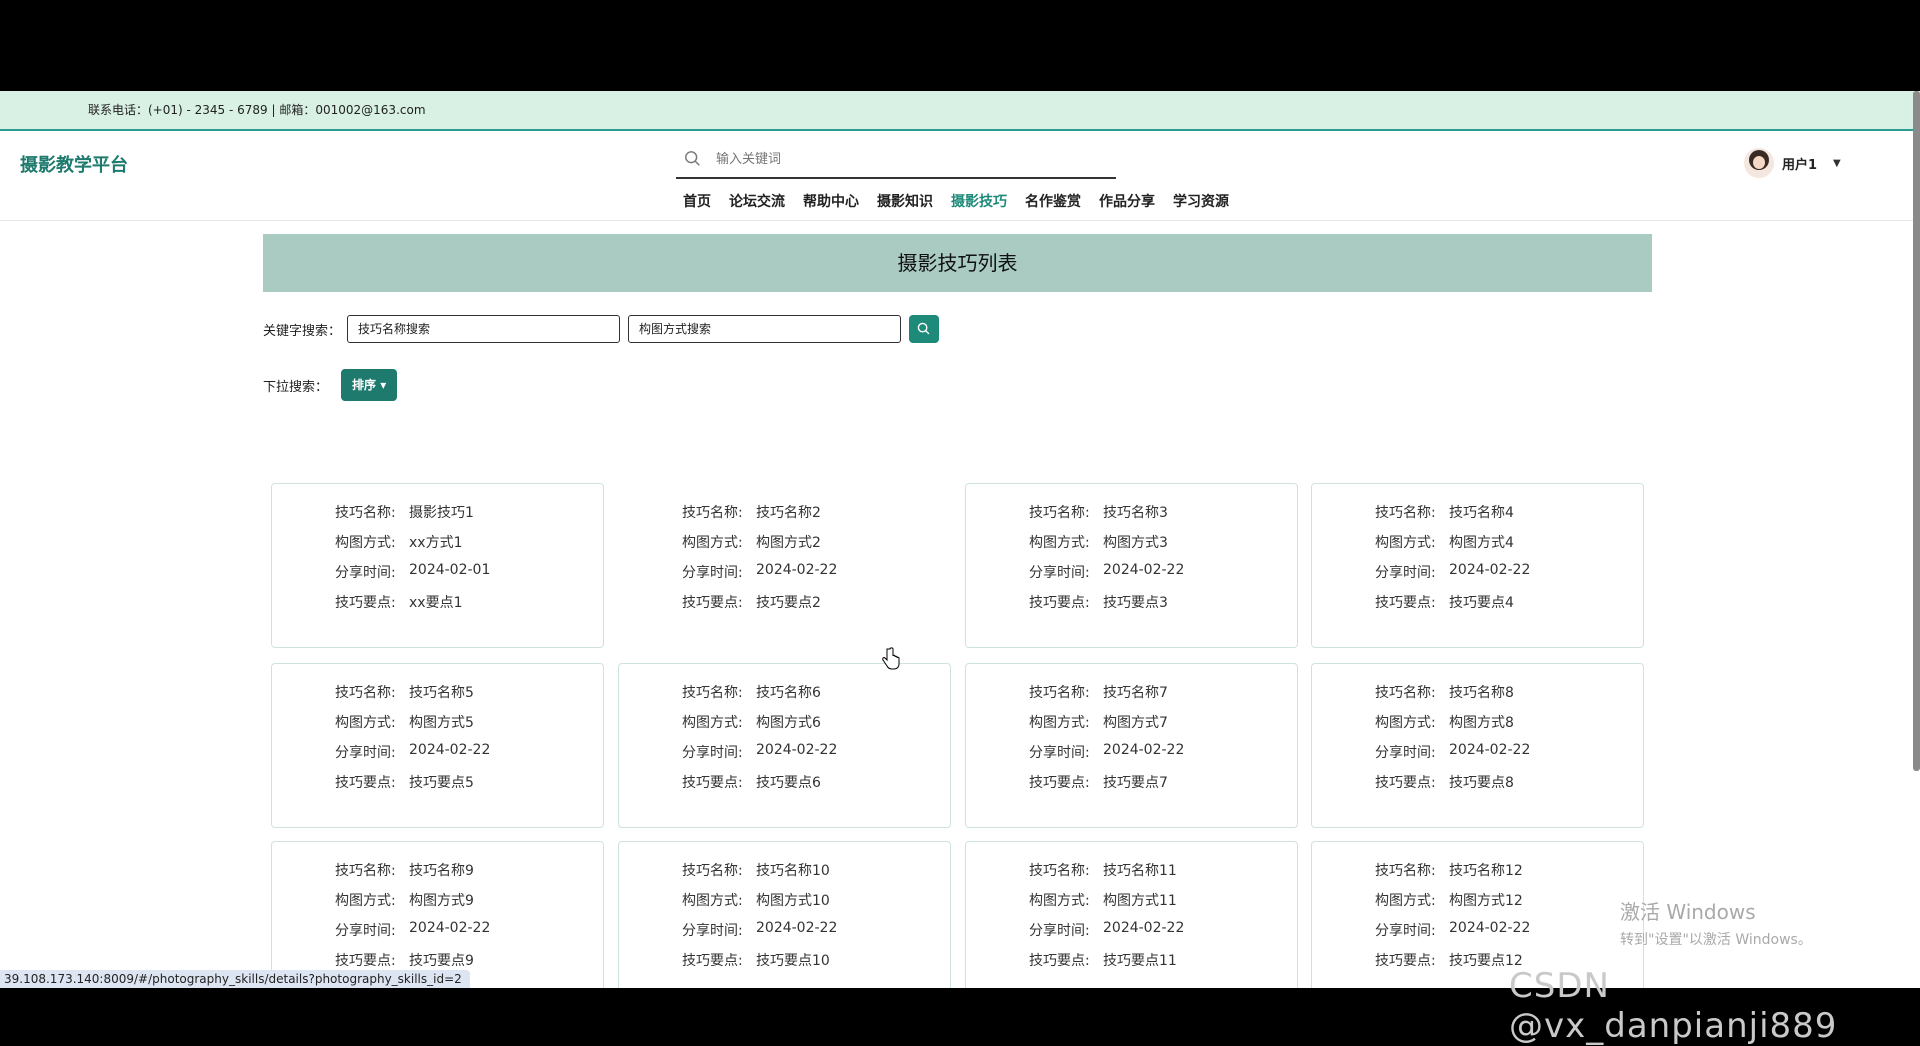 This screenshot has width=1920, height=1046. I want to click on field-value: 技巧名称6, so click(788, 693).